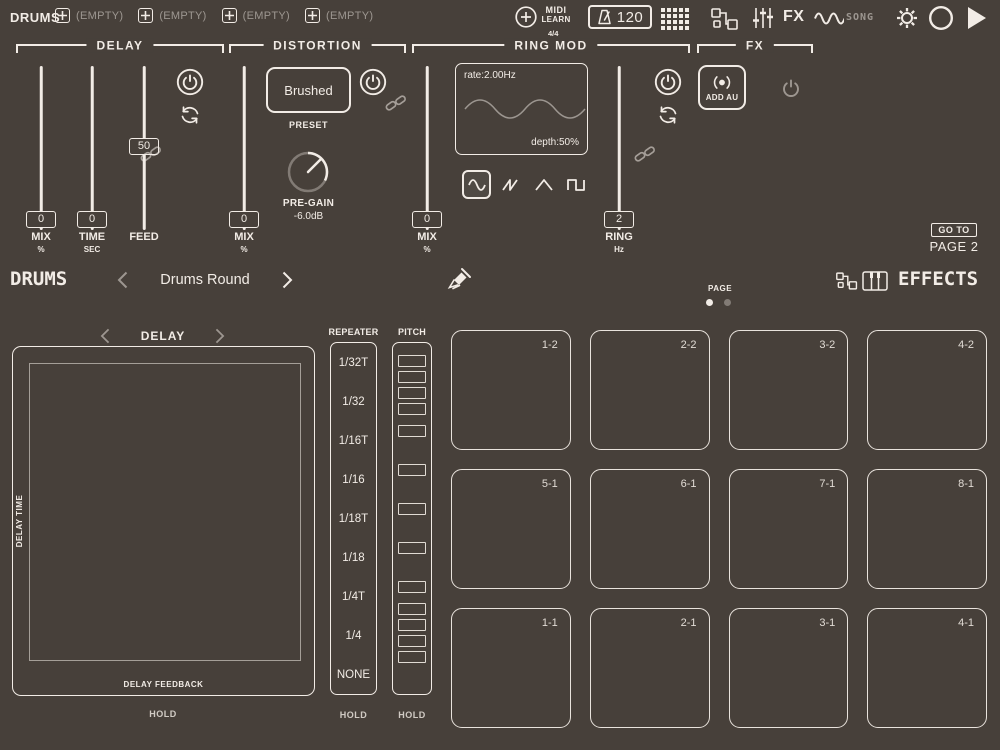 The image size is (1000, 750). I want to click on lfo-display: rate:2.00Hz depth:50%, so click(521, 109).